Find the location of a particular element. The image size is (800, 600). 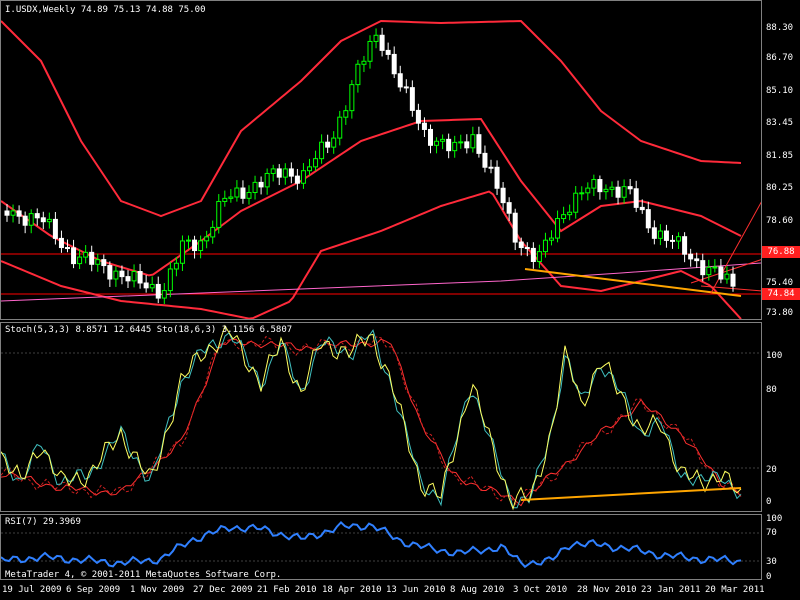

rsi-tick: 70 is located at coordinates (771, 533).